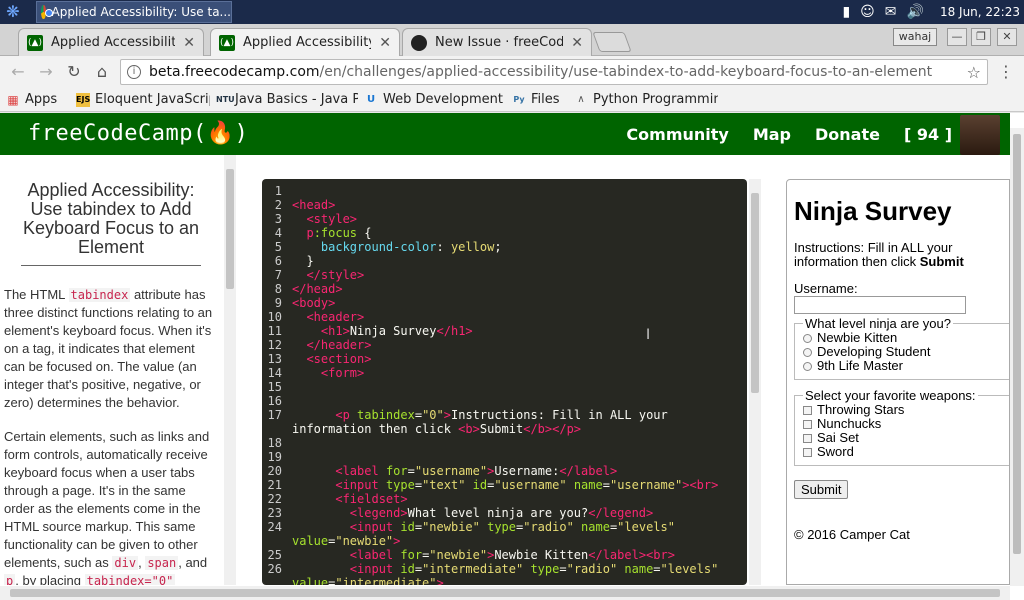 The height and width of the screenshot is (600, 1024). Describe the element at coordinates (537, 99) in the screenshot. I see `bookmark-files: Py Files` at that location.